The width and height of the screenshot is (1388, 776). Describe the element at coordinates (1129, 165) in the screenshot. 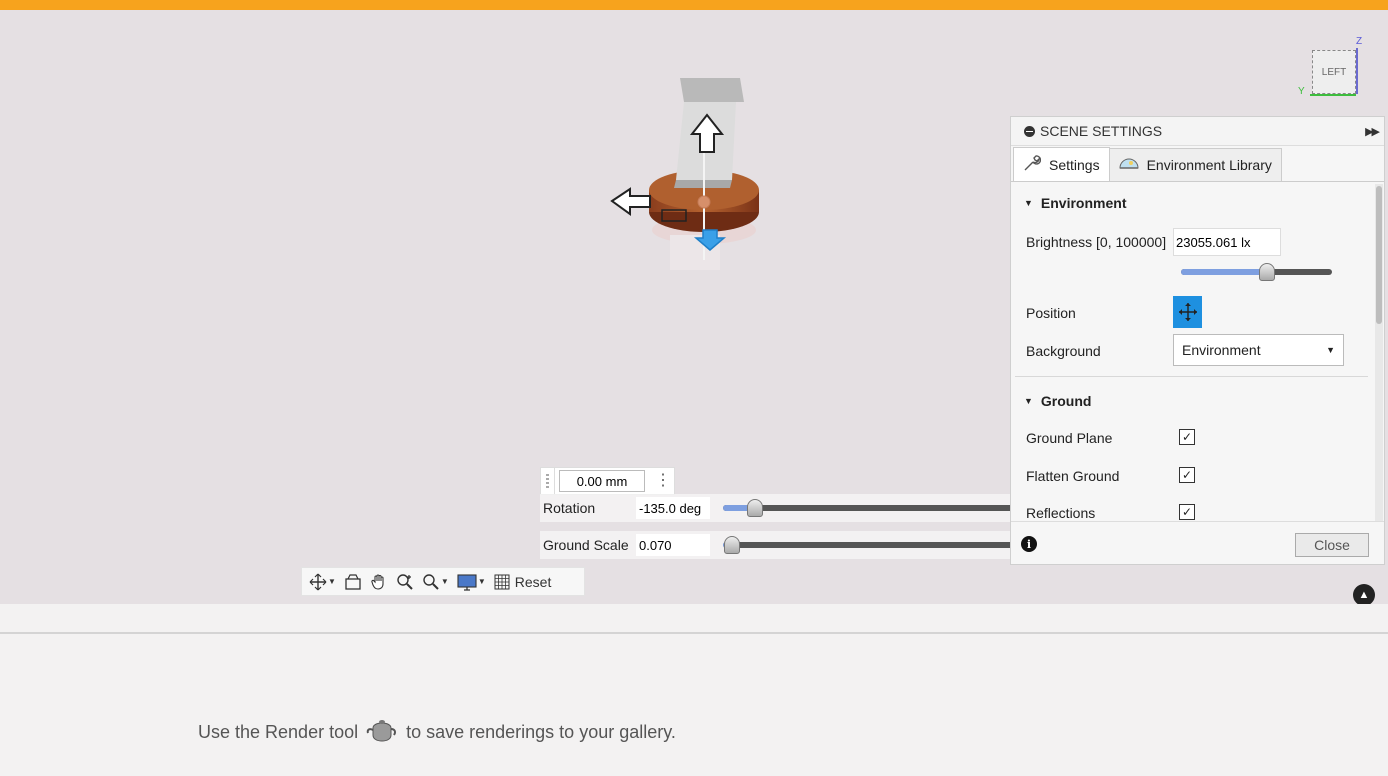

I see `environment-dome-icon` at that location.